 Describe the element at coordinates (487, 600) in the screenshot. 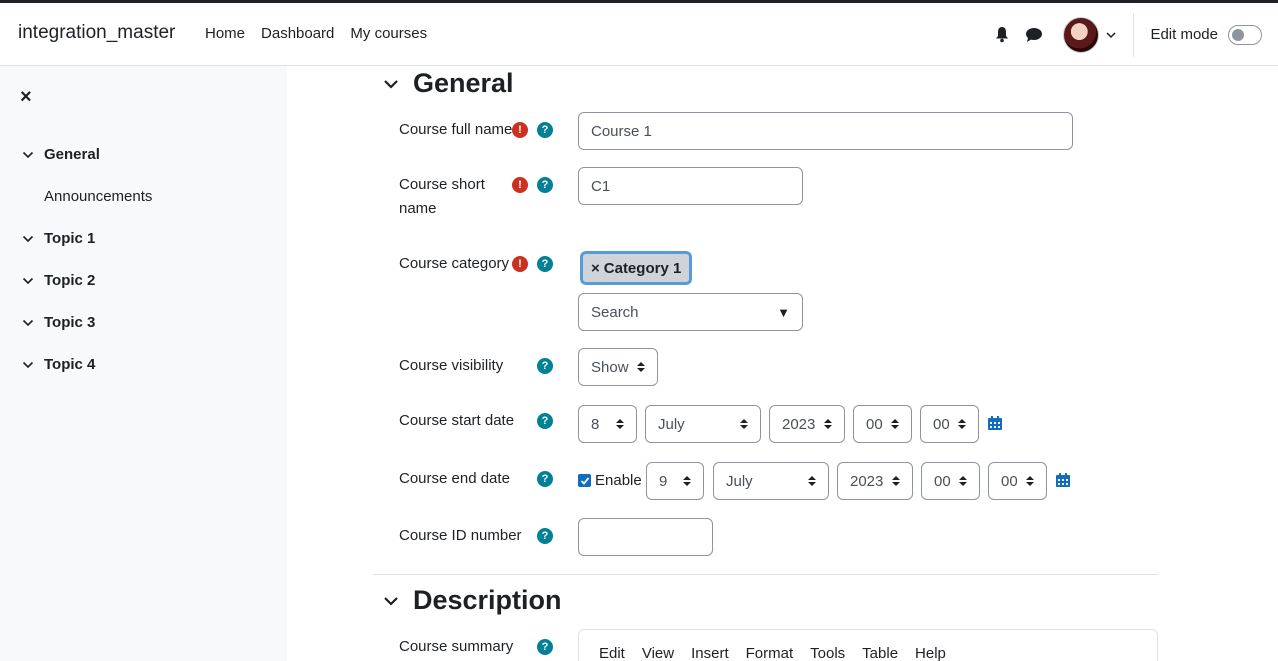

I see `section-title: Description` at that location.